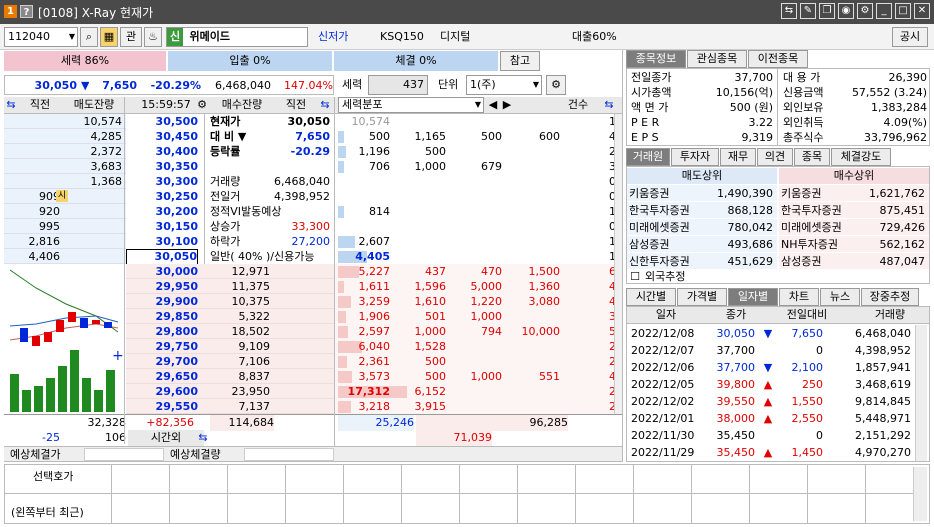 This screenshot has height=527, width=934. What do you see at coordinates (656, 59) in the screenshot?
I see `tab-infoTabs-0: 종목정보` at bounding box center [656, 59].